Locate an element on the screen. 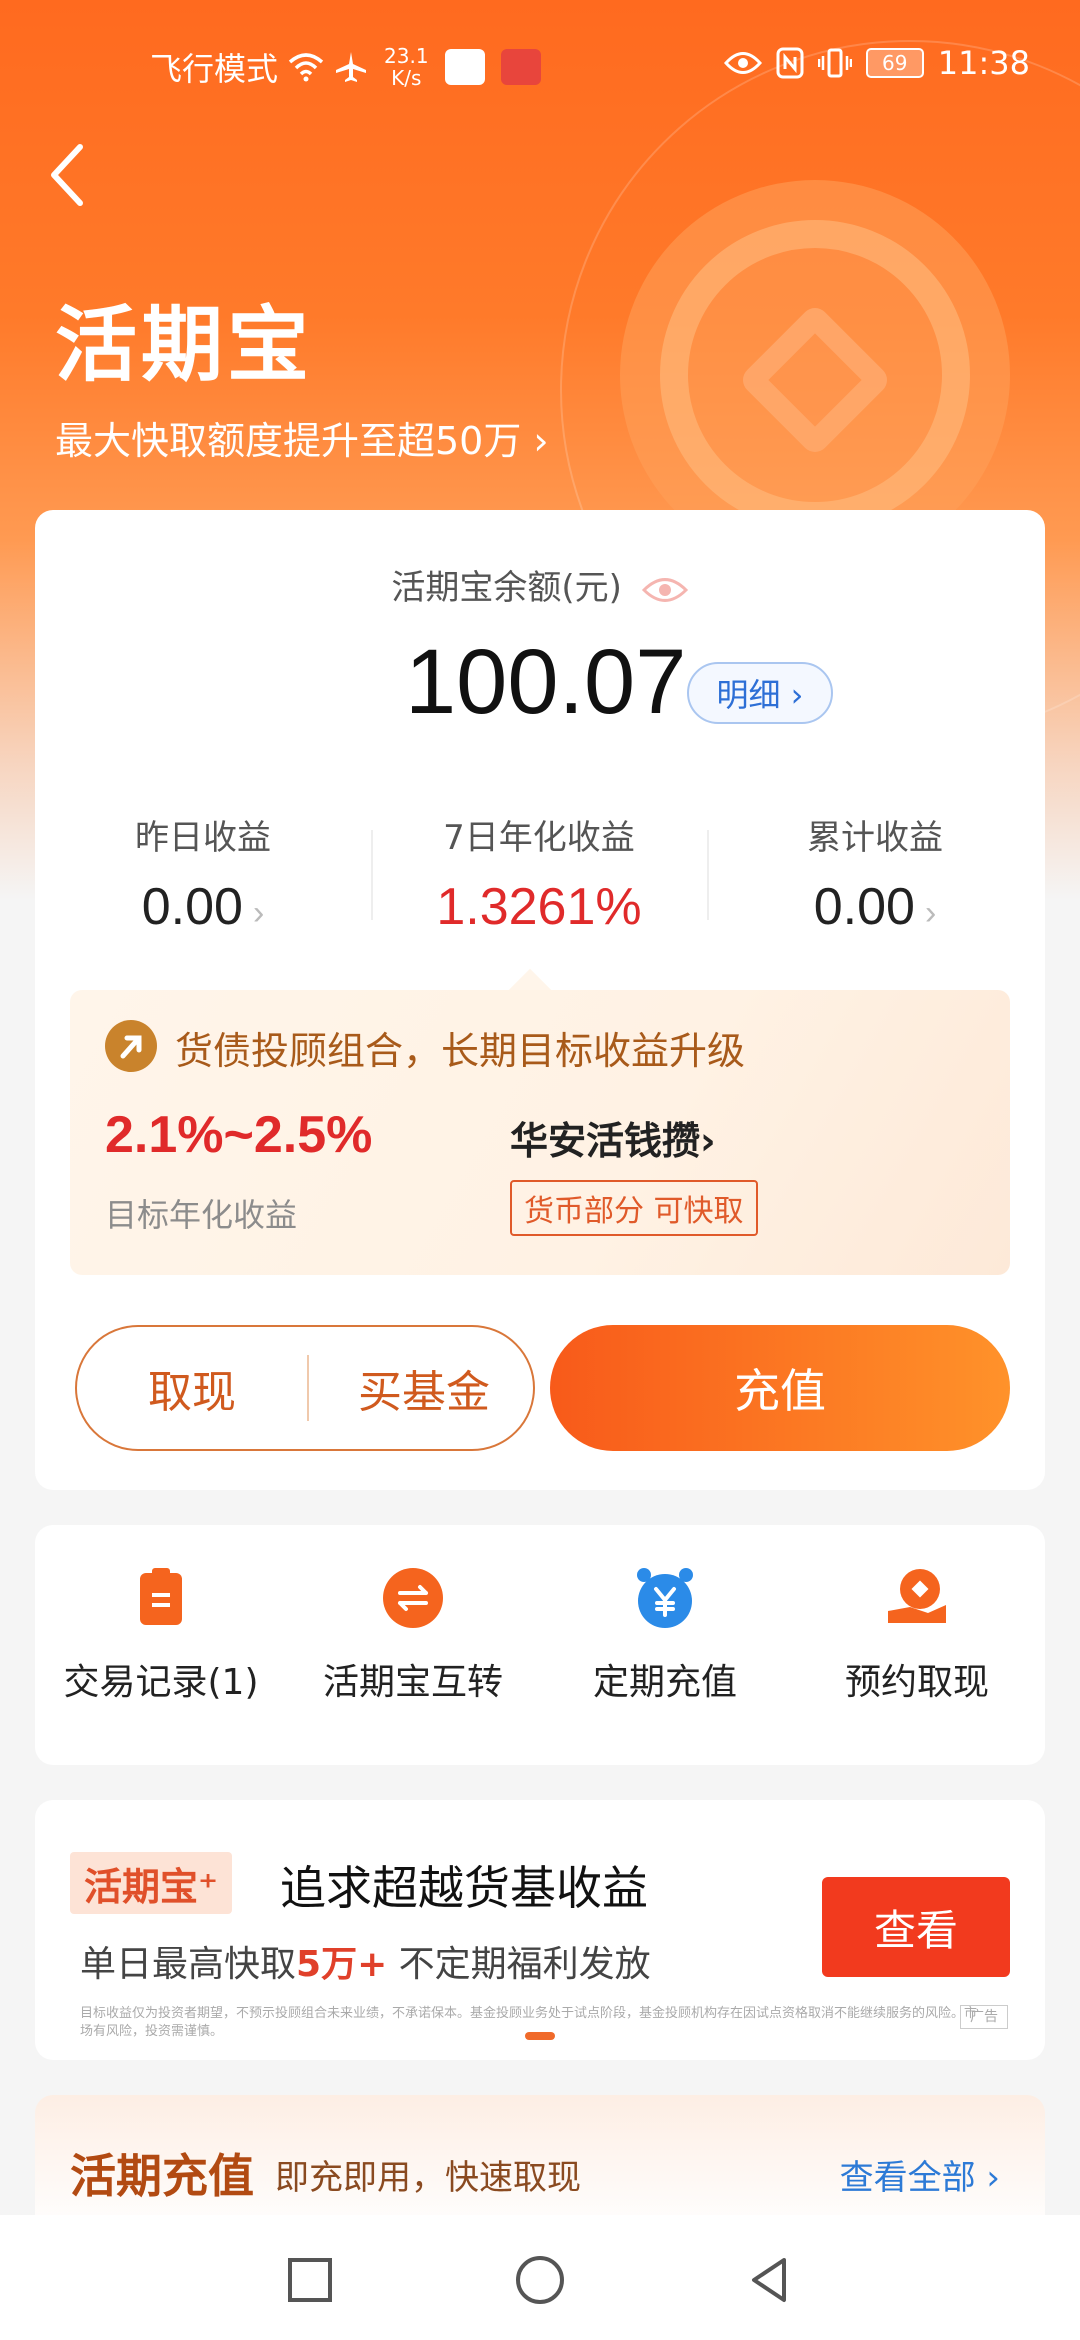 Image resolution: width=1080 pixels, height=2340 pixels. ad-sub-suffix: 不定期福利发放 is located at coordinates (519, 1964).